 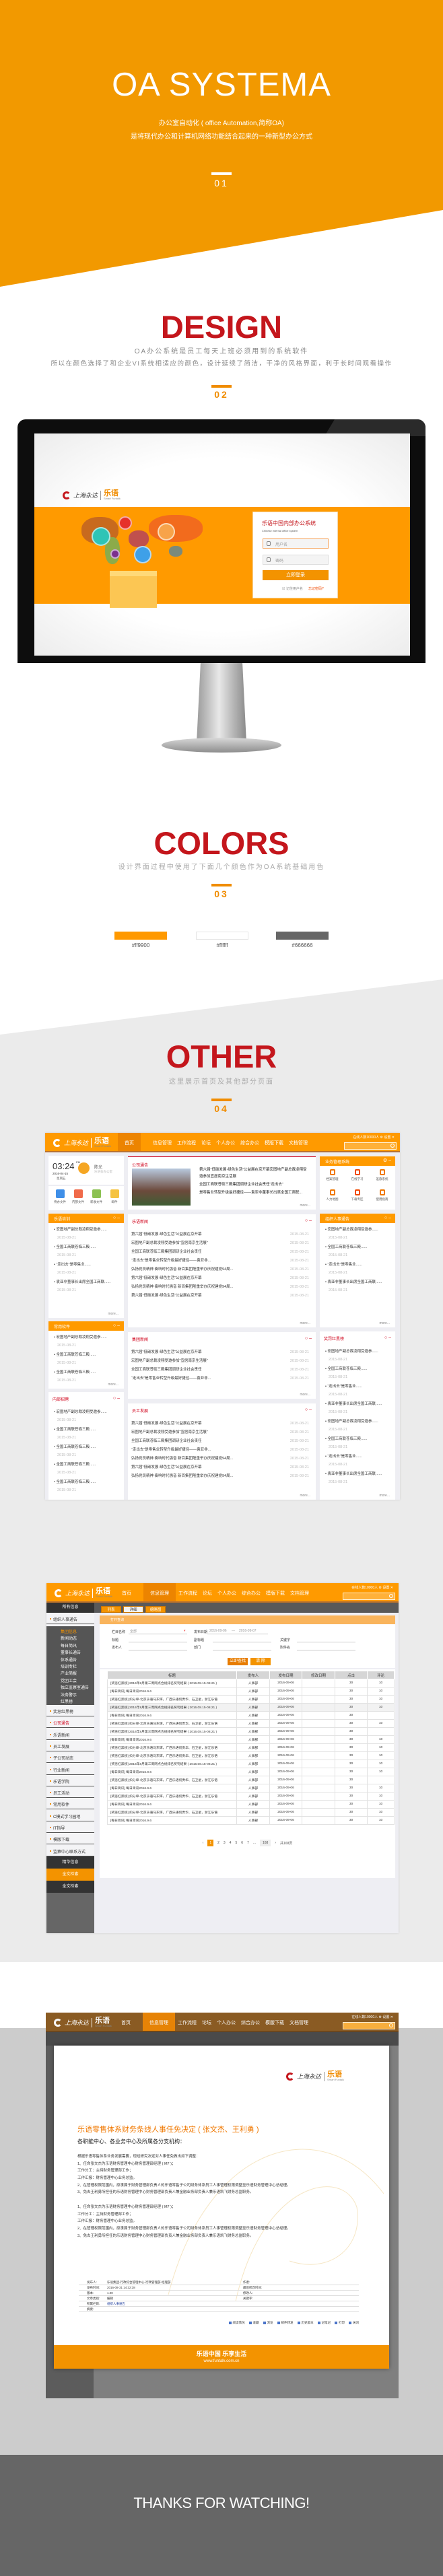 I want to click on sidebar-group: 乐语新闻, so click(x=70, y=1734).